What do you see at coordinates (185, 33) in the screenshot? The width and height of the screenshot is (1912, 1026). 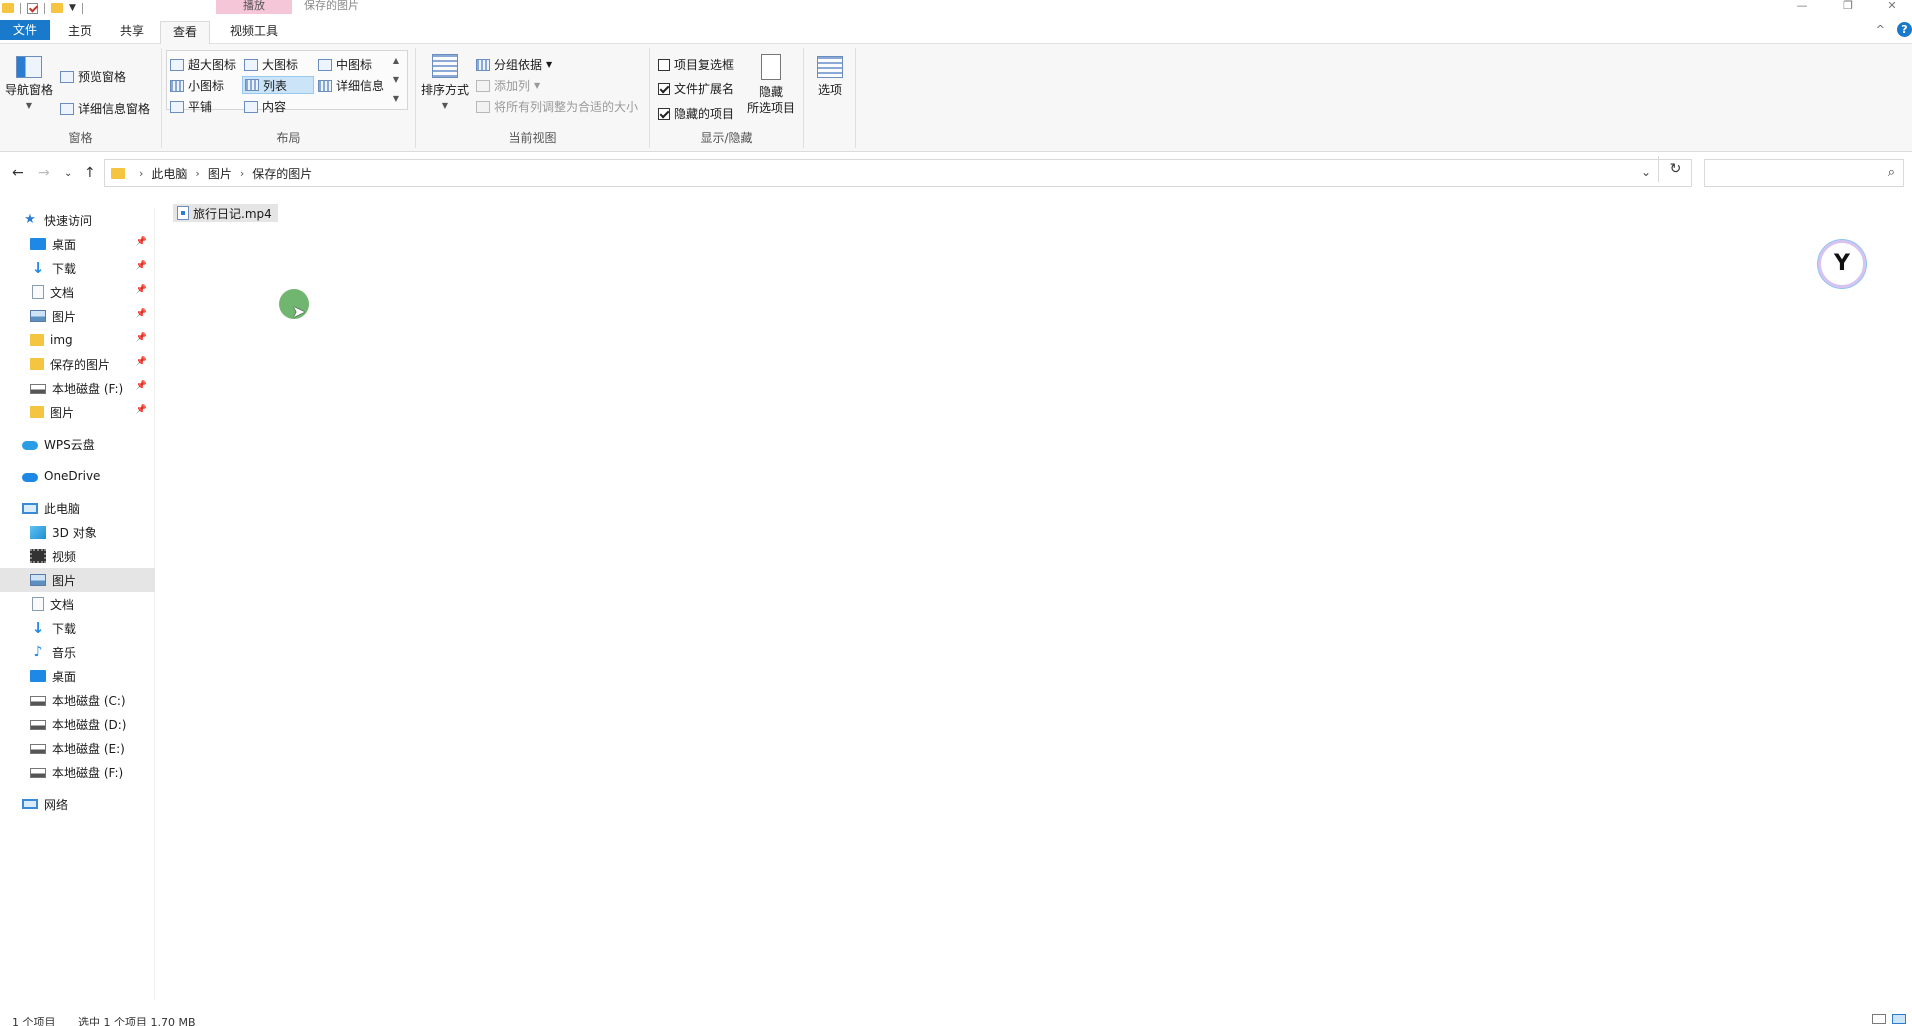 I see `tab-view: 查看` at bounding box center [185, 33].